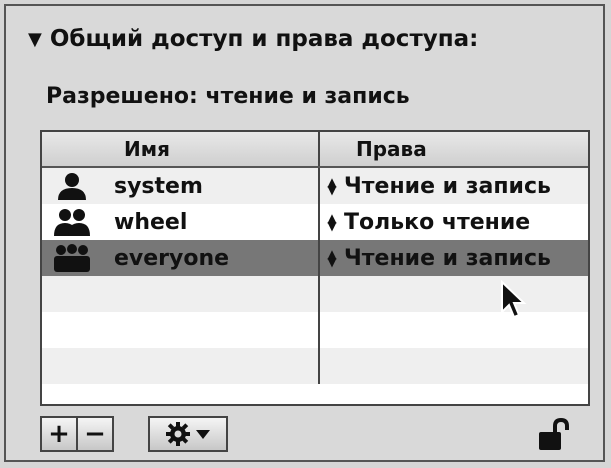  I want to click on table-header: Имя Права, so click(315, 150).